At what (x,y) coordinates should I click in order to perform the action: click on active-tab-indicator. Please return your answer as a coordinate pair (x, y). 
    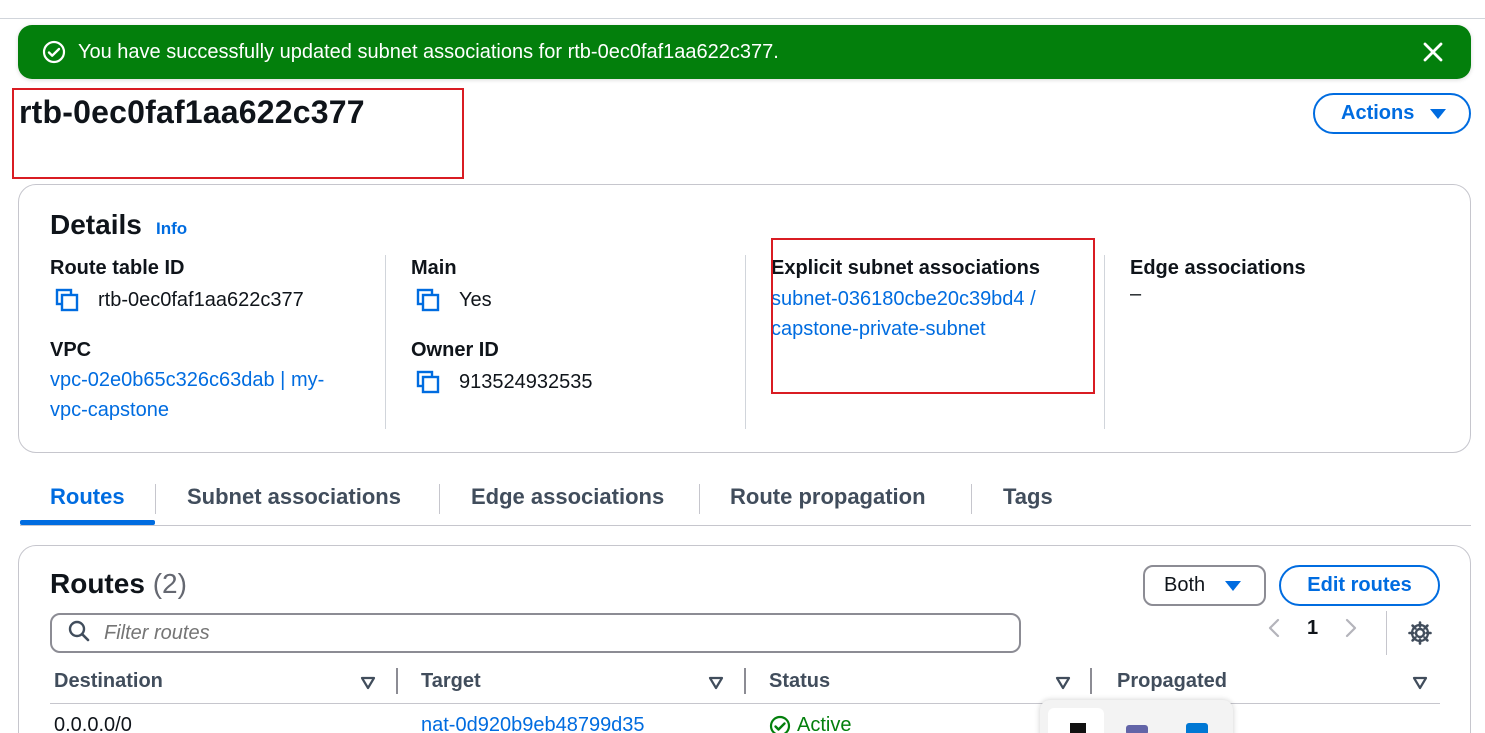
    Looking at the image, I should click on (87, 522).